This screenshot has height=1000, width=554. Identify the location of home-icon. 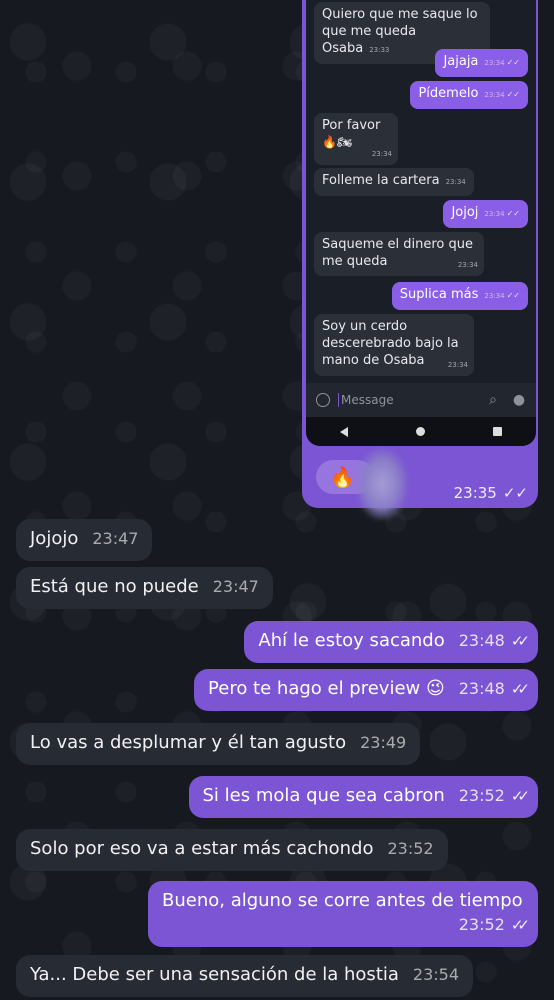
(420, 431).